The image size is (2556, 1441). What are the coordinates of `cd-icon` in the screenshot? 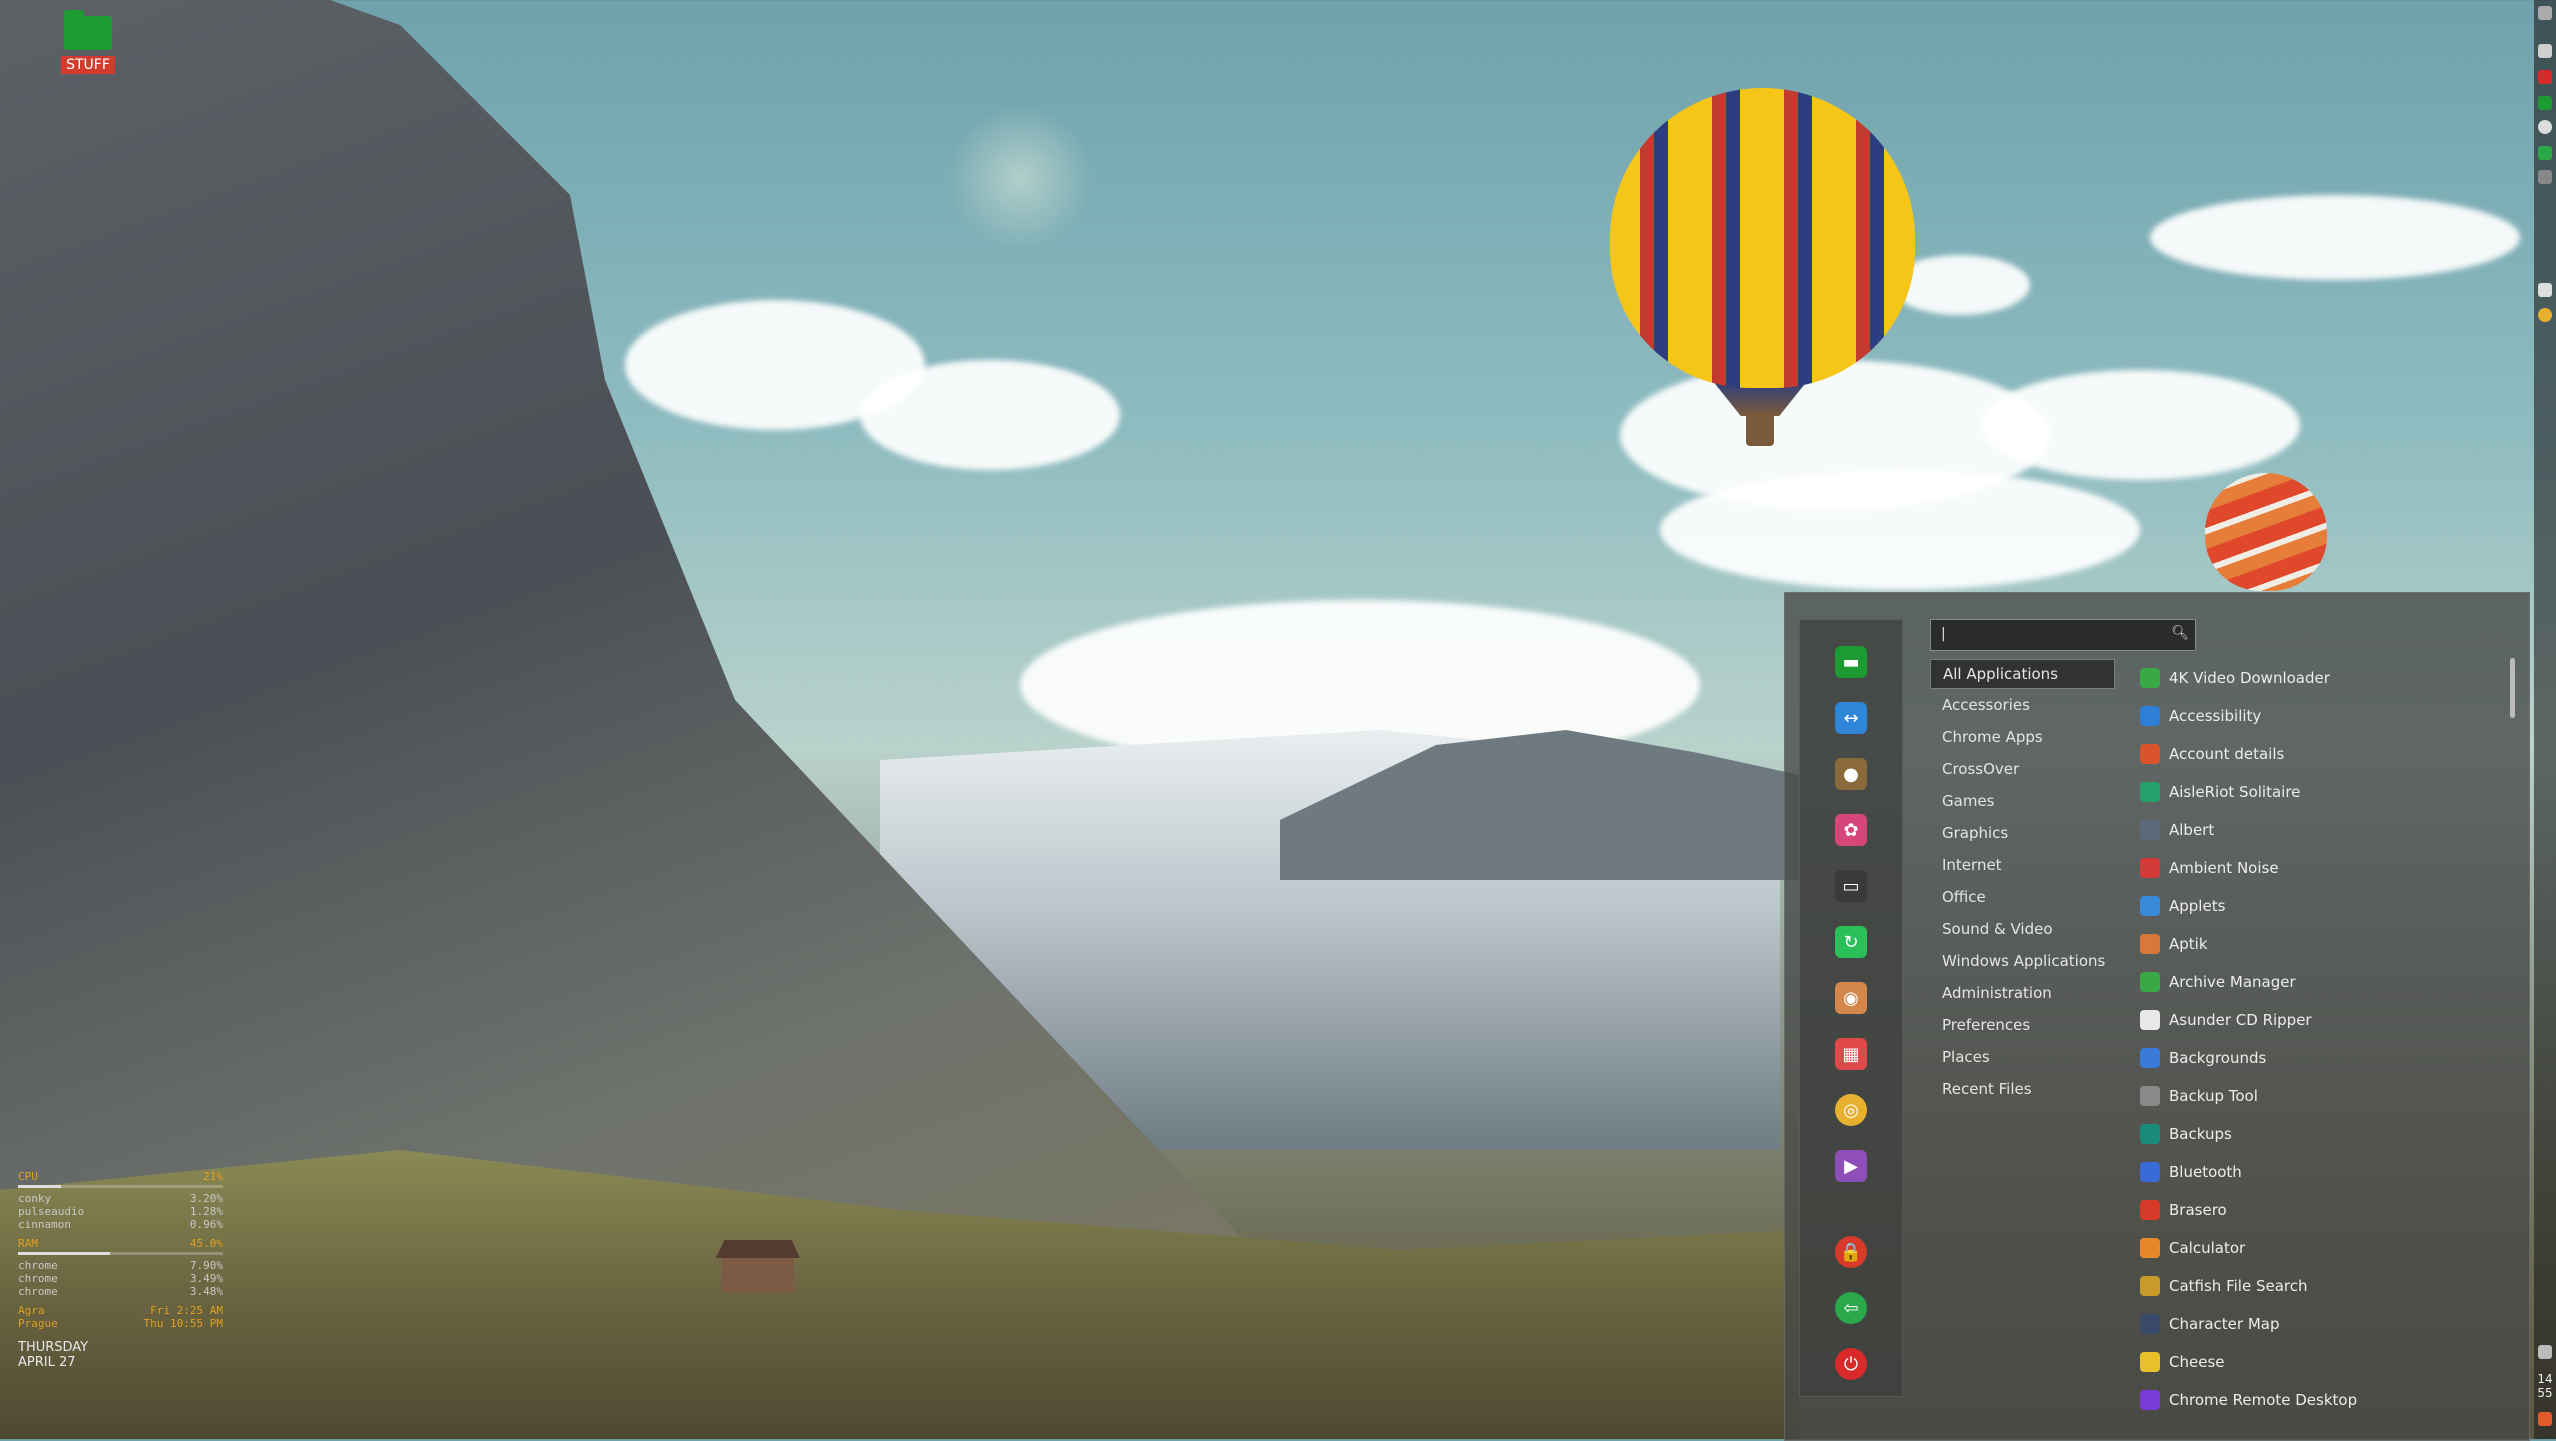 It's located at (2150, 1020).